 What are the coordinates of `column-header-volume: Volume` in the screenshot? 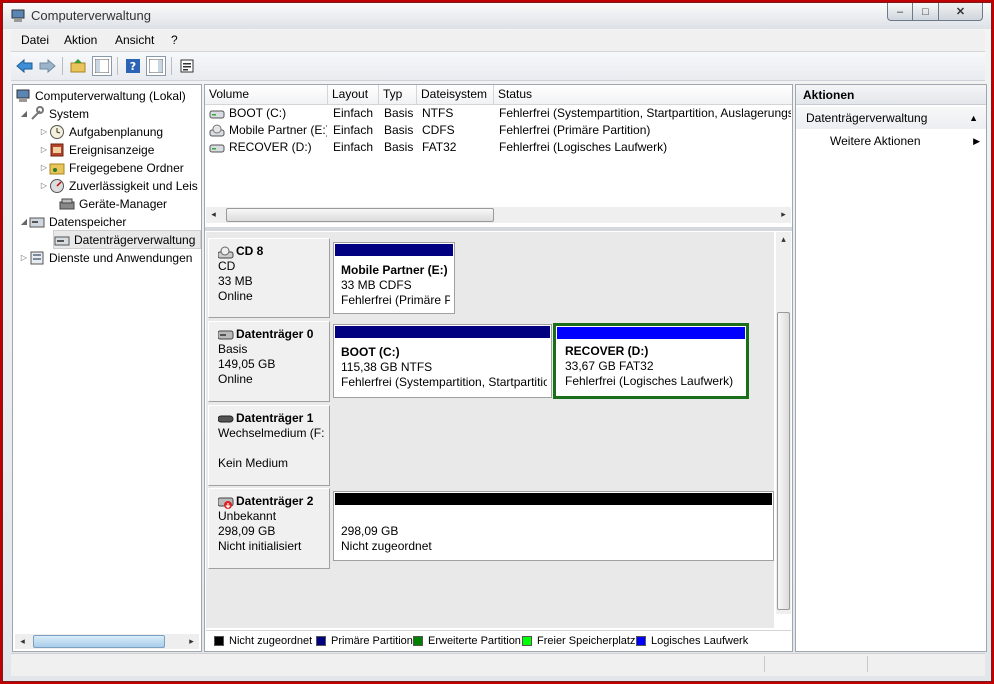 It's located at (266, 94).